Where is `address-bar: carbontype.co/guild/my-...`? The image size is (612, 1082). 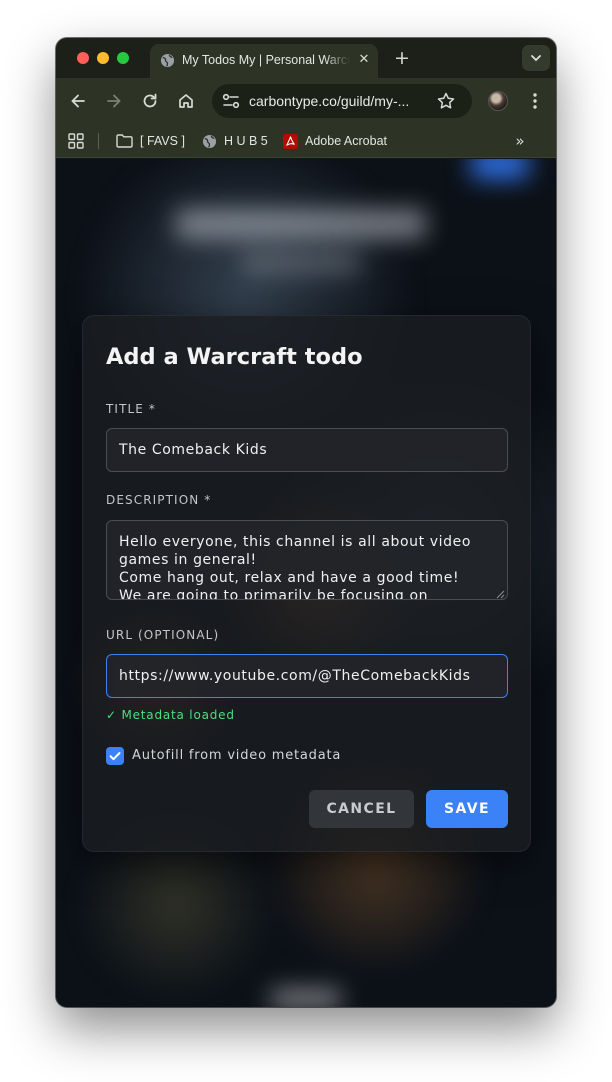 address-bar: carbontype.co/guild/my-... is located at coordinates (342, 101).